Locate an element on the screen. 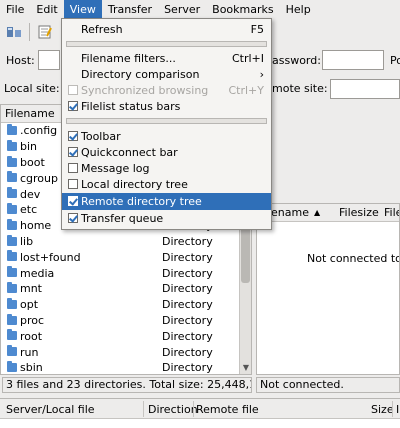 This screenshot has width=400, height=428. file-name: run is located at coordinates (29, 352).